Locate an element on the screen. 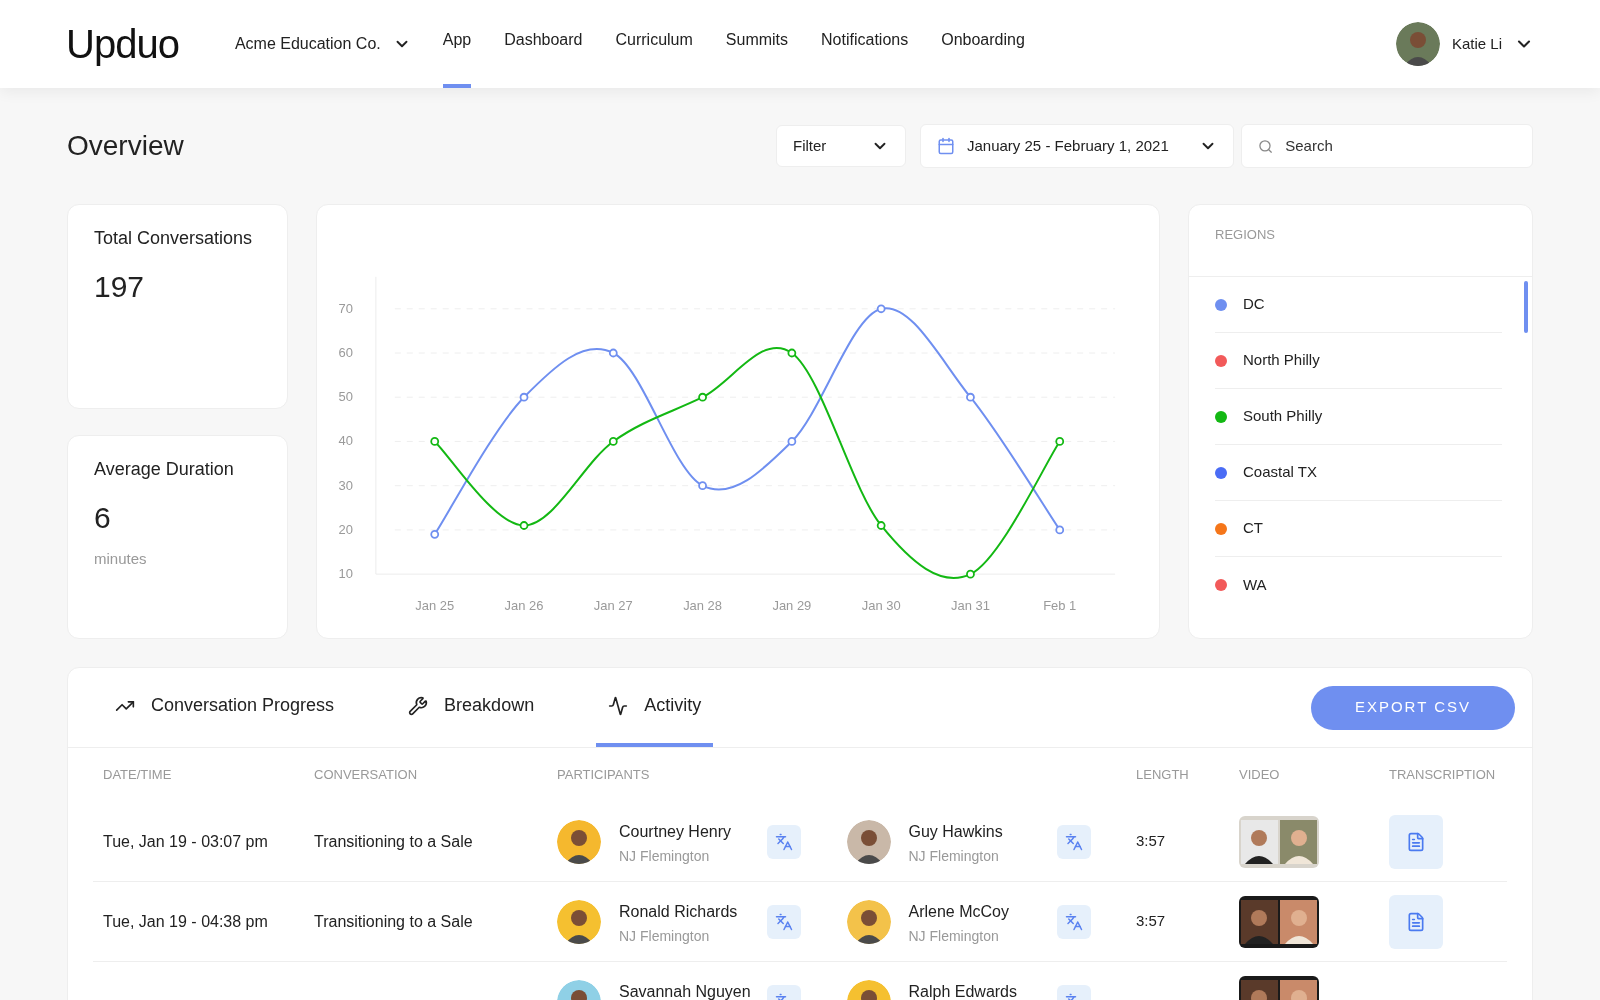 Image resolution: width=1600 pixels, height=1000 pixels. region-item: North Philly is located at coordinates (1358, 361).